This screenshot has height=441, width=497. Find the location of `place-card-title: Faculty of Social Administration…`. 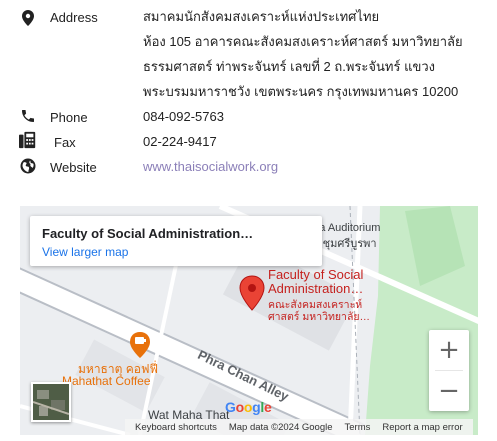

place-card-title: Faculty of Social Administration… is located at coordinates (148, 233).